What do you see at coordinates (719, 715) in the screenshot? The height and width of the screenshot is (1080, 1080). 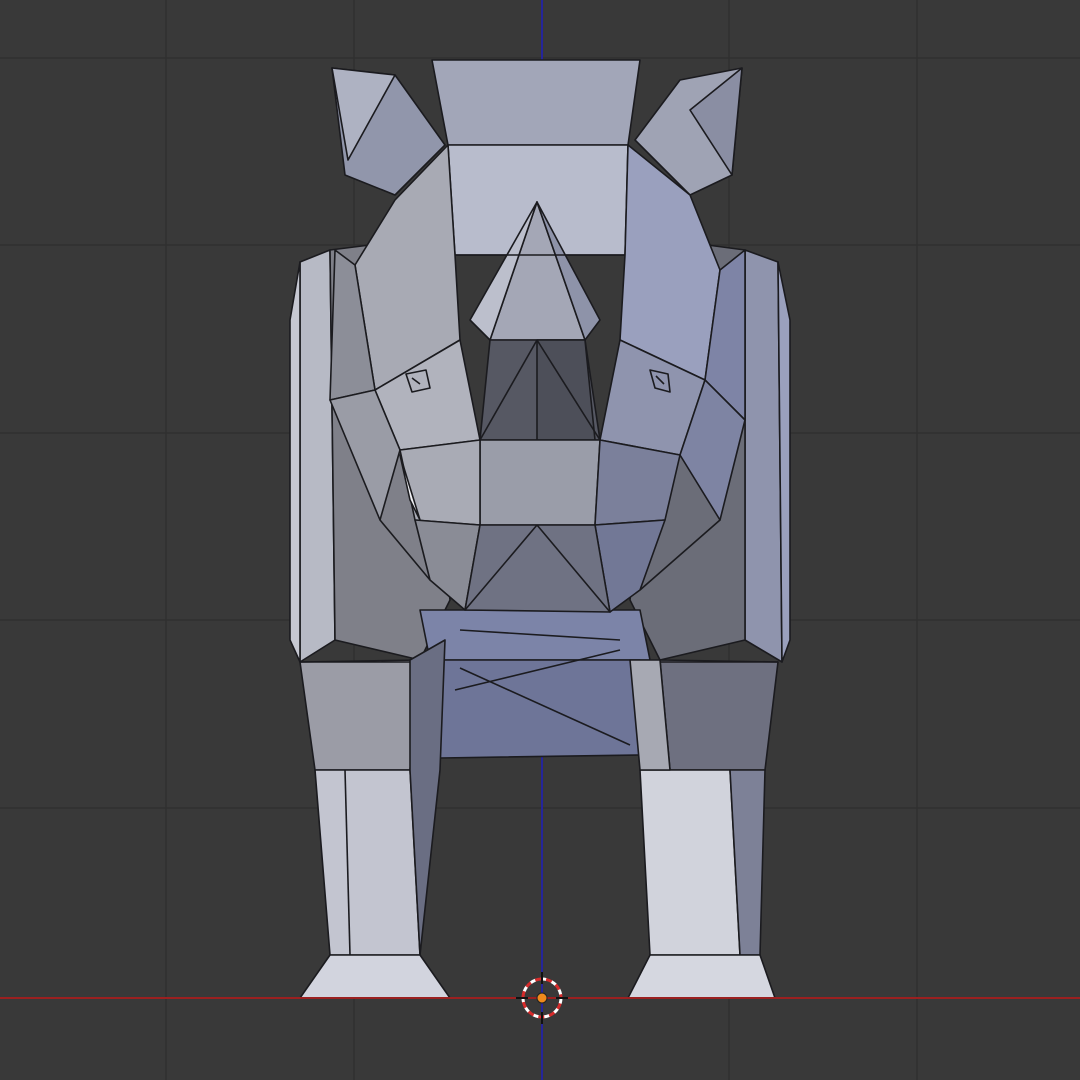 I see `body-lower-right` at bounding box center [719, 715].